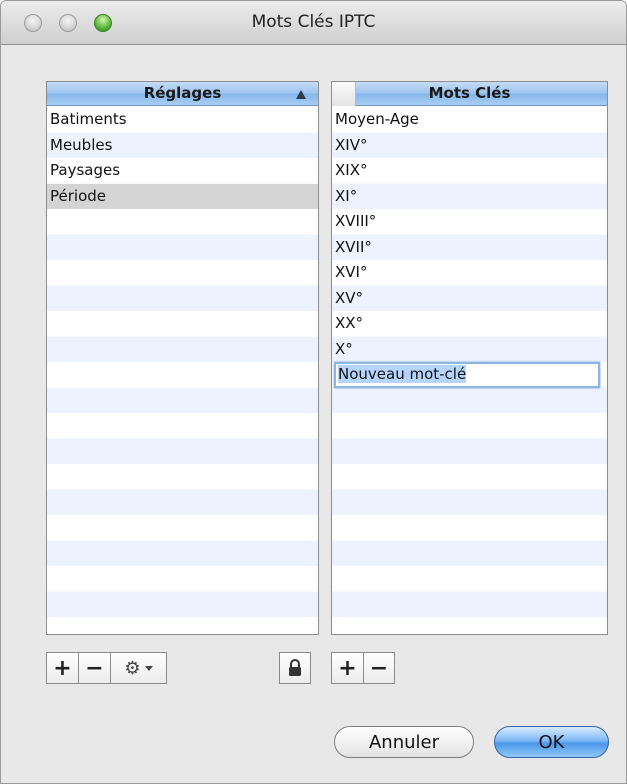 This screenshot has height=784, width=627. What do you see at coordinates (182, 196) in the screenshot?
I see `settings-row: Période` at bounding box center [182, 196].